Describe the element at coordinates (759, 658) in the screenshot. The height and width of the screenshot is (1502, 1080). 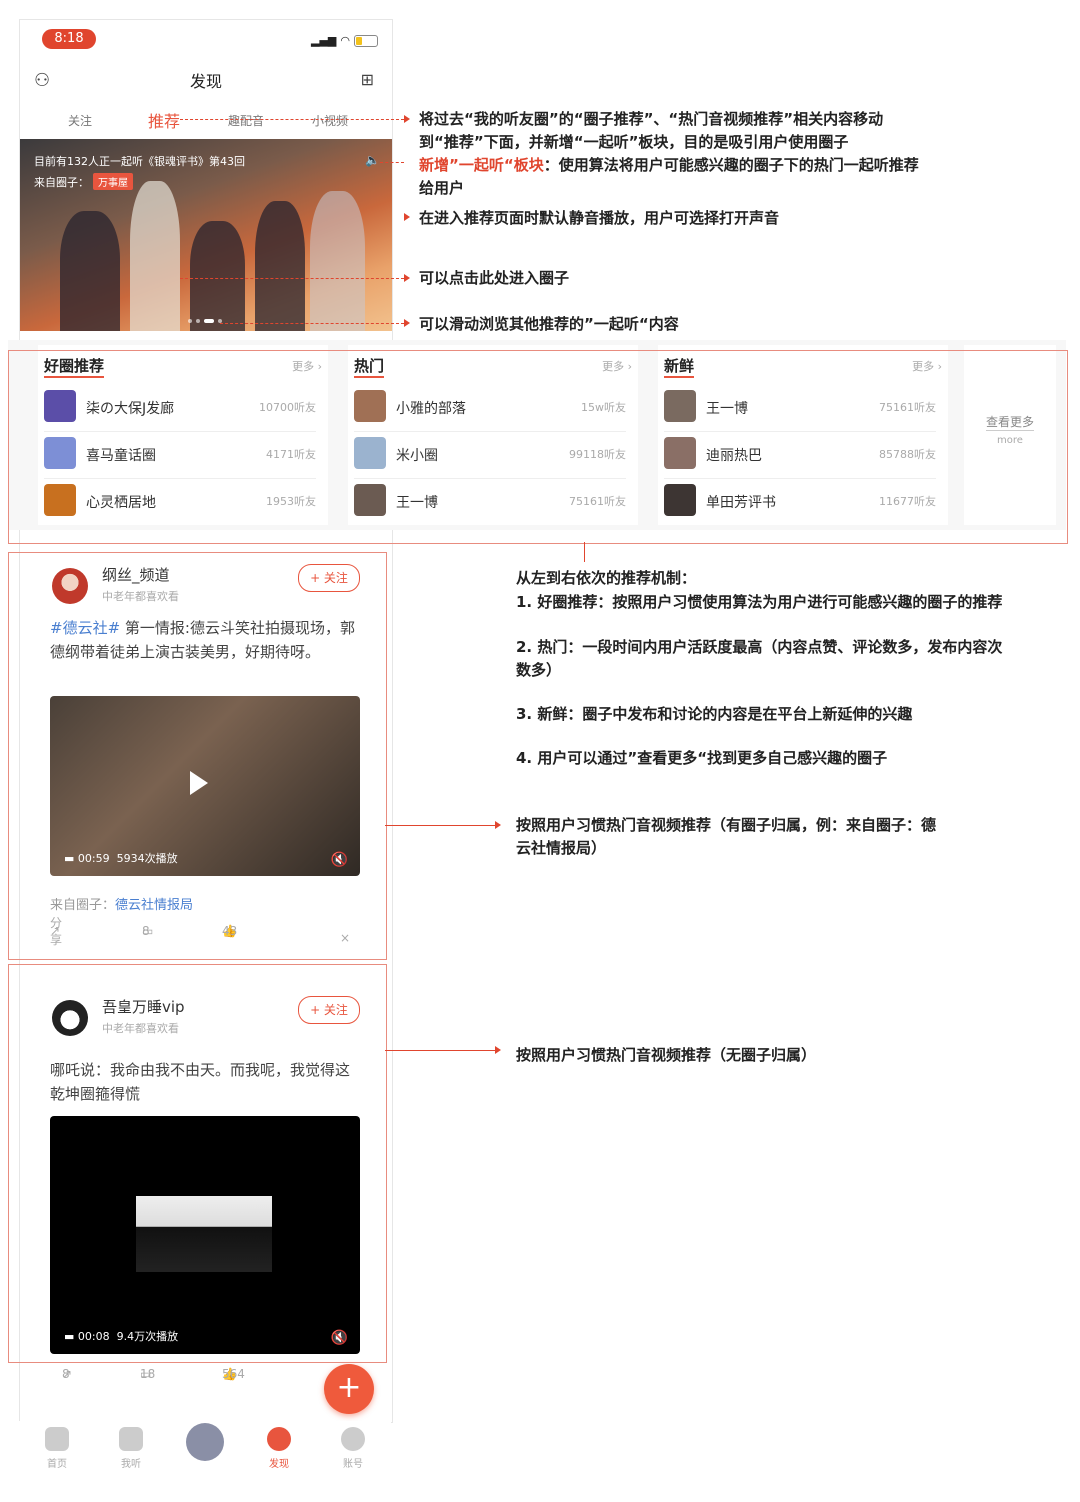
I see `annotation-block: 2. 热门：一段时间内用户活跃度最高（内容点赞、评论数多，发布内容次 数多）` at that location.